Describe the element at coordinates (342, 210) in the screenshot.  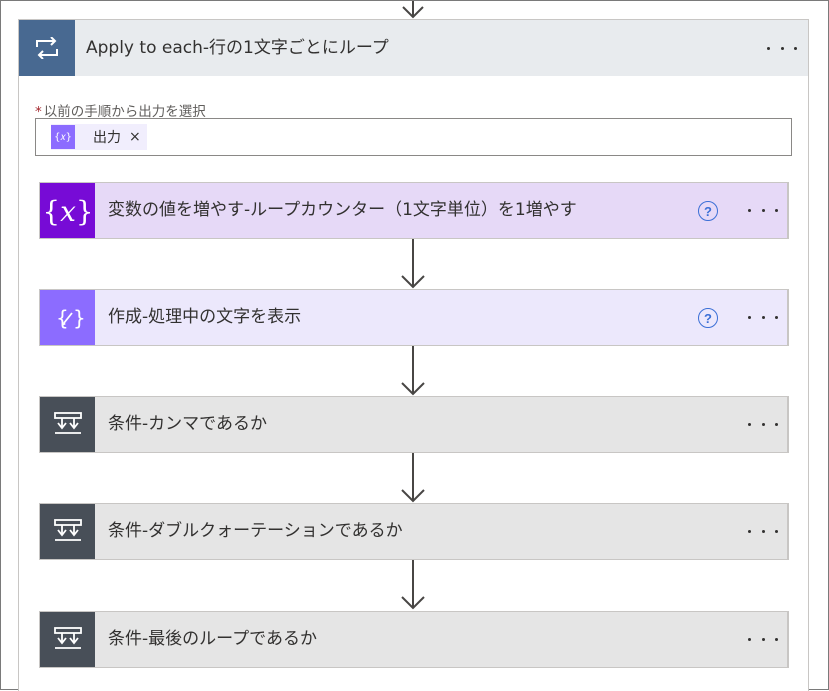
I see `action-title: 変数の値を増やす-ループカウンター（1文字単位）を1増やす` at that location.